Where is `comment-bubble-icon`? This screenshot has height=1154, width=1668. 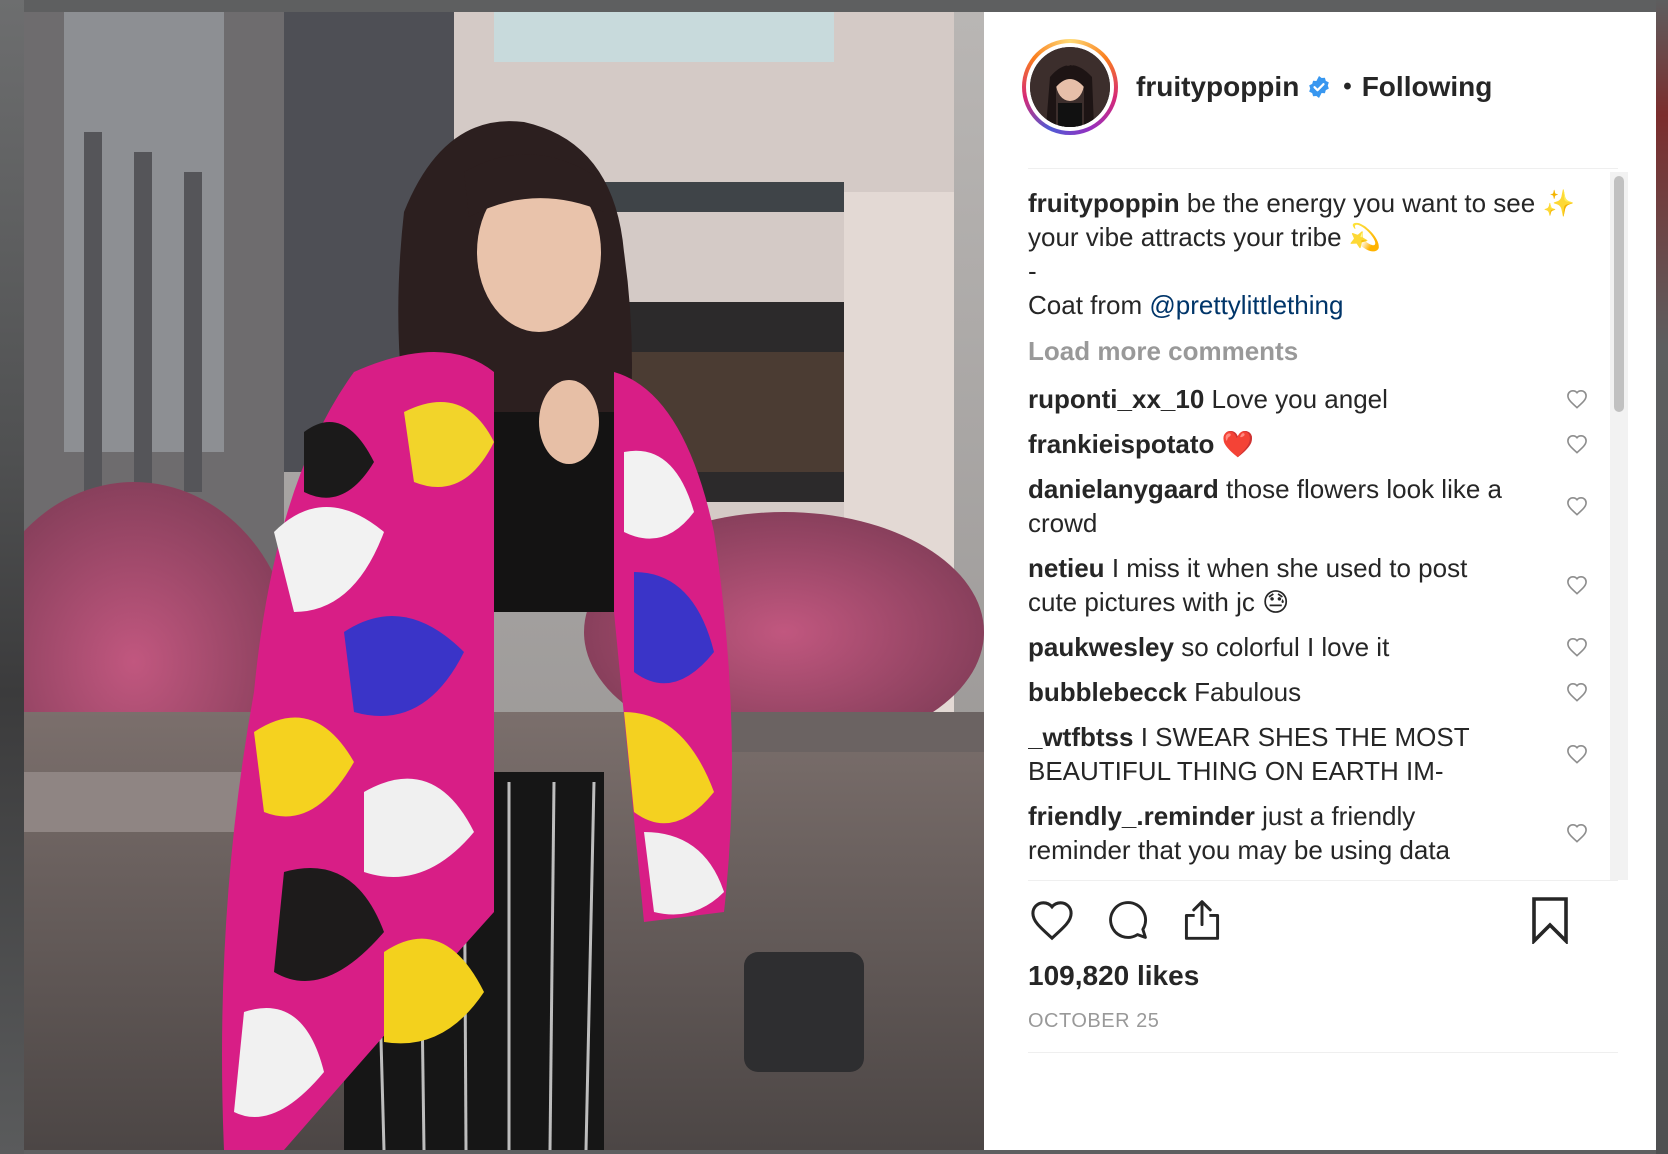 comment-bubble-icon is located at coordinates (1128, 920).